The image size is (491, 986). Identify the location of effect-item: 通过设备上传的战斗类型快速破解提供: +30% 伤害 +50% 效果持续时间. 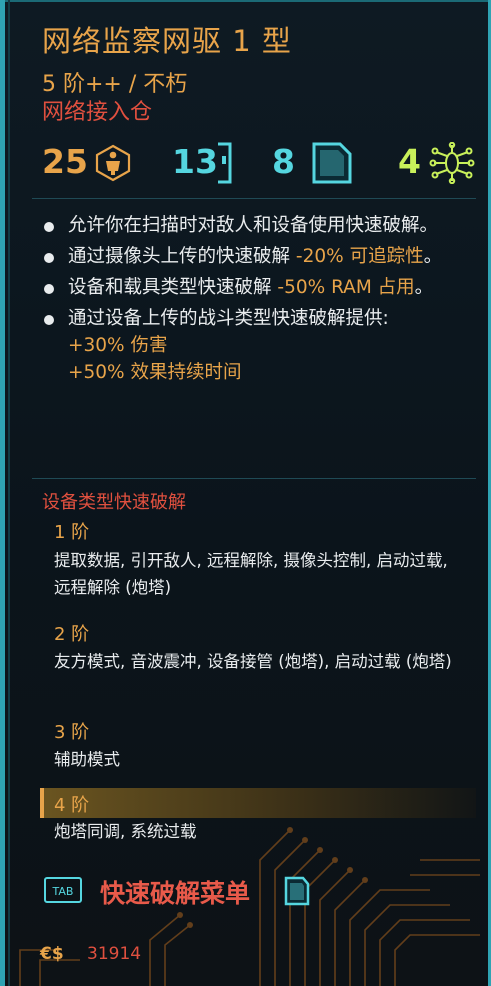
(252, 345).